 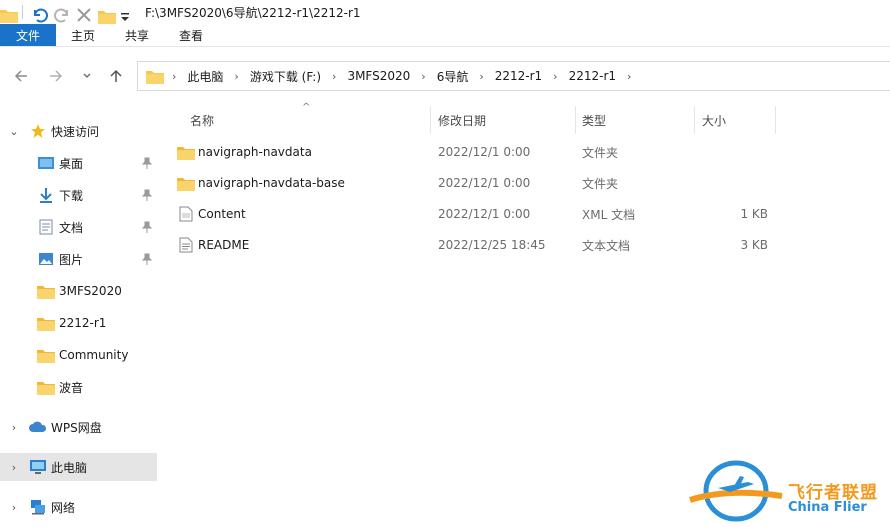 What do you see at coordinates (492, 245) in the screenshot?
I see `file-modified: 2022/12/25 18:45` at bounding box center [492, 245].